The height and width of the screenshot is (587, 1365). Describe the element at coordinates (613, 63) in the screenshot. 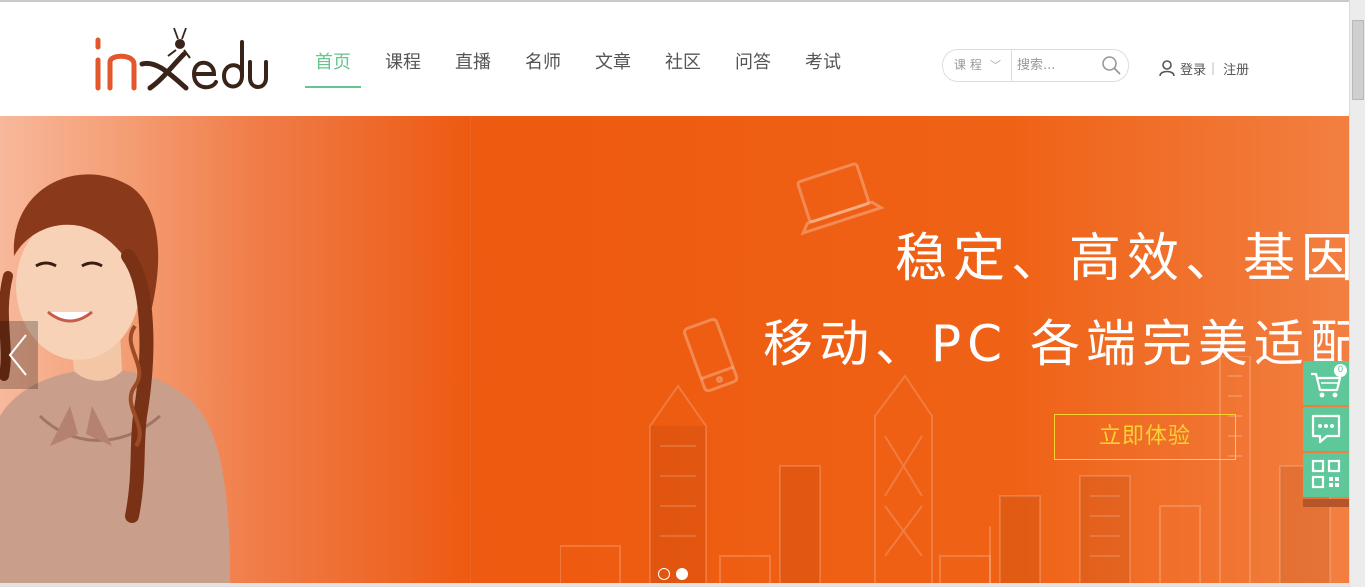

I see `nav-articles: 文章` at that location.